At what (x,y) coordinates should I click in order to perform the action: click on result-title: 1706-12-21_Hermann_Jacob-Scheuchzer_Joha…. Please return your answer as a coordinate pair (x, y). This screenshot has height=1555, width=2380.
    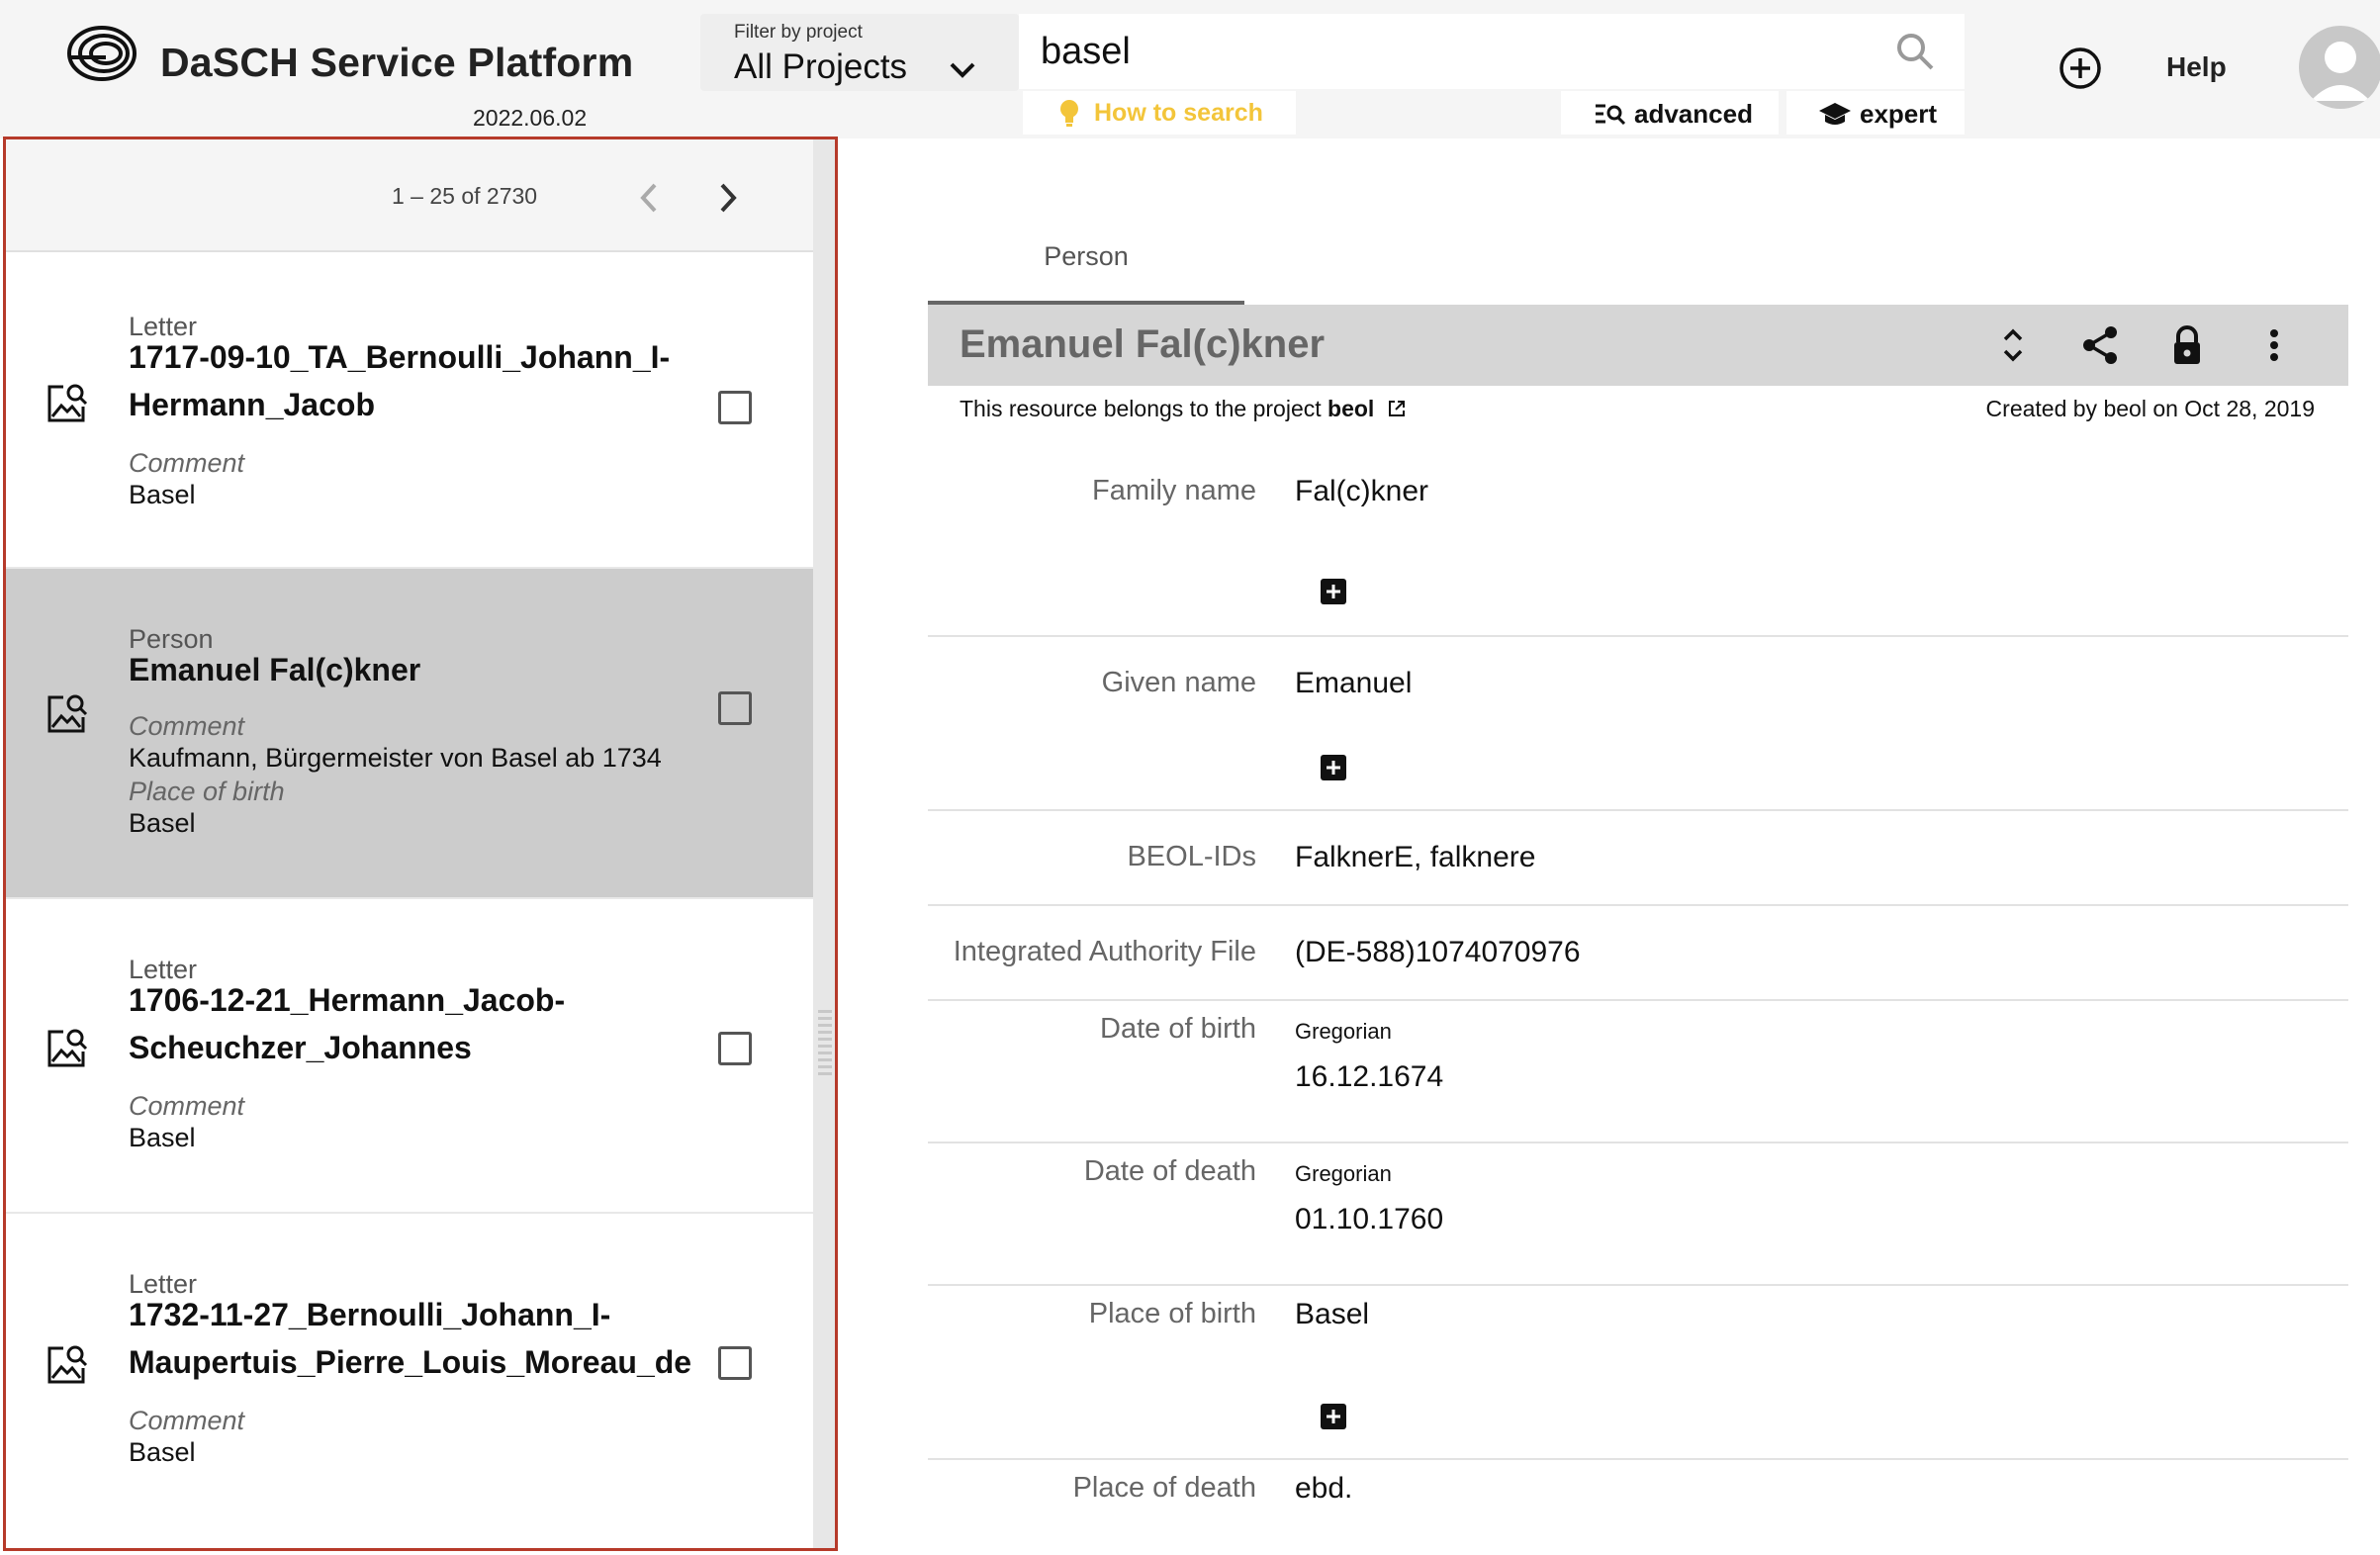
    Looking at the image, I should click on (347, 1024).